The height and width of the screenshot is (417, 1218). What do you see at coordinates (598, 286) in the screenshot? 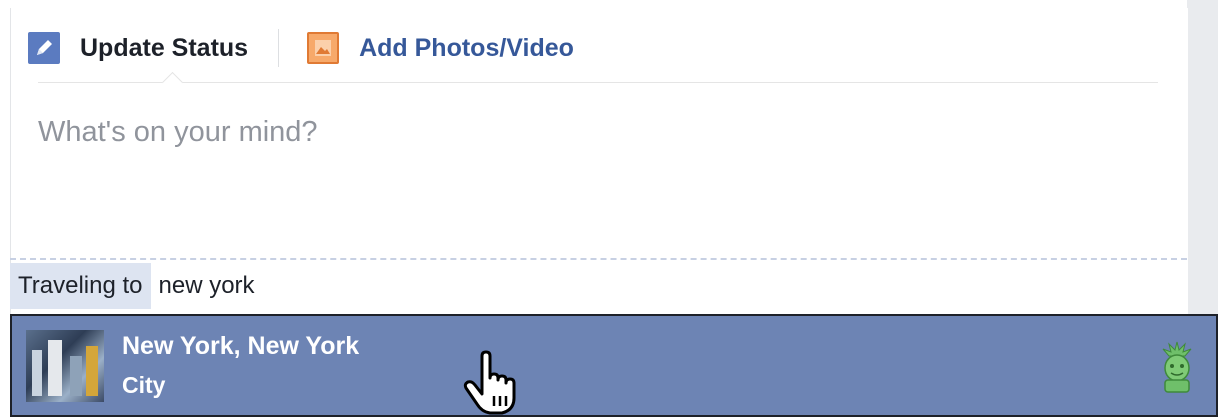
I see `traveling-to-row: Traveling to new york` at bounding box center [598, 286].